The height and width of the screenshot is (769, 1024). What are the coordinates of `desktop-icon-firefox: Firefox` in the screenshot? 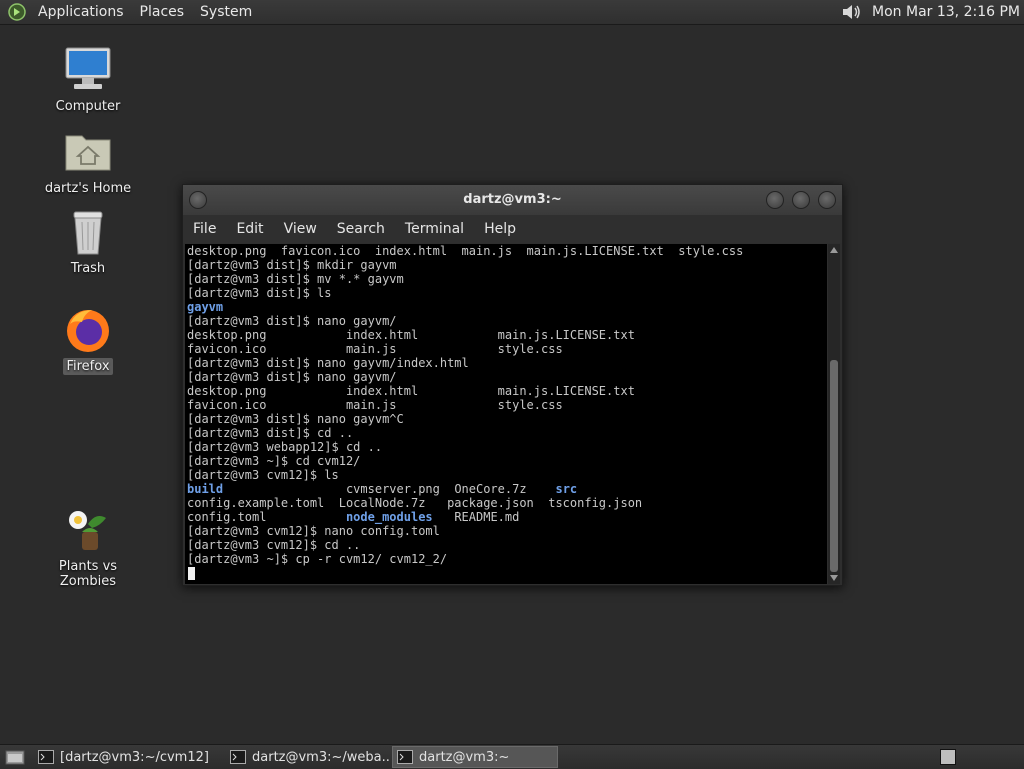 It's located at (88, 339).